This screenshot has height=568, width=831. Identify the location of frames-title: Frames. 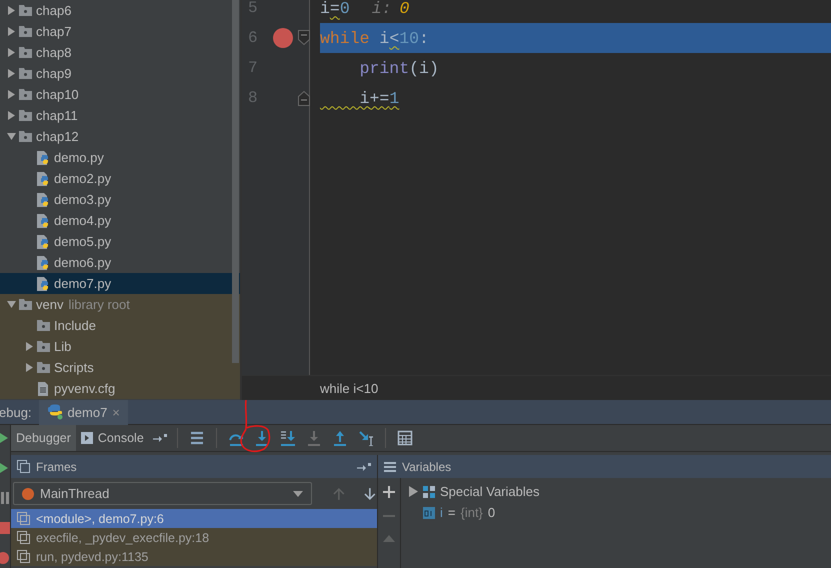
(56, 467).